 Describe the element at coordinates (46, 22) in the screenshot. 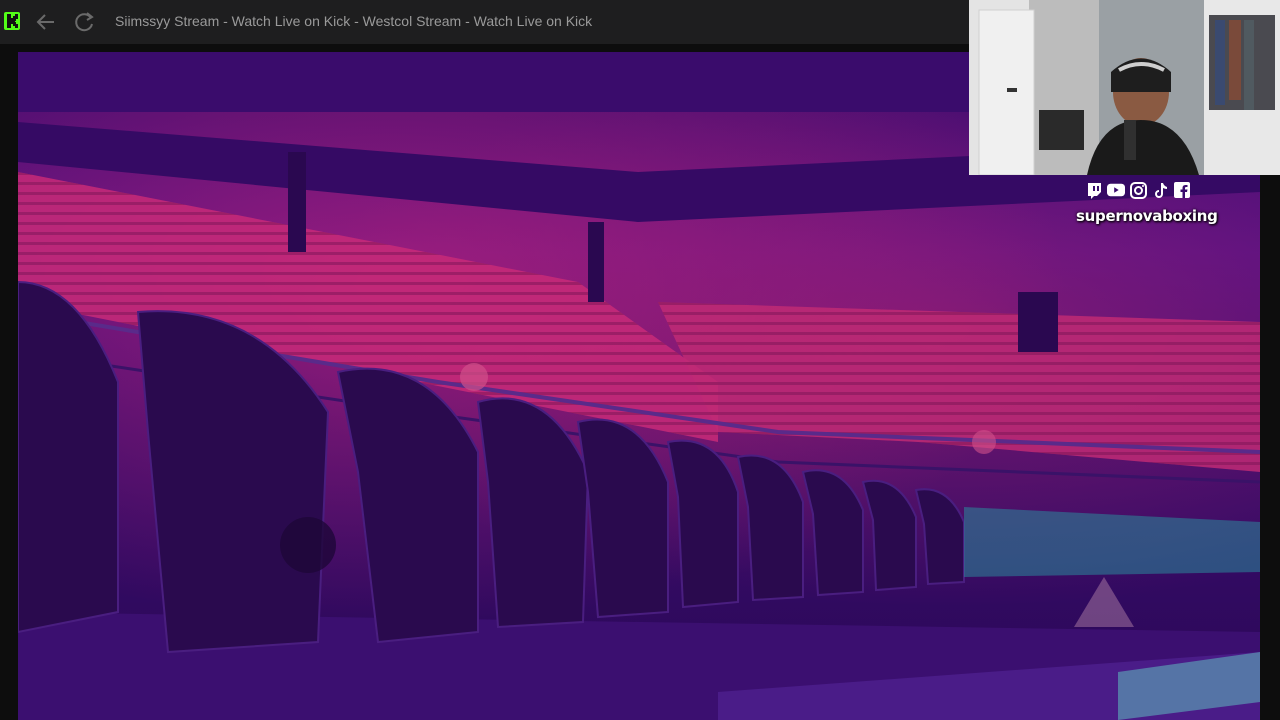

I see `arrow-left-icon` at that location.